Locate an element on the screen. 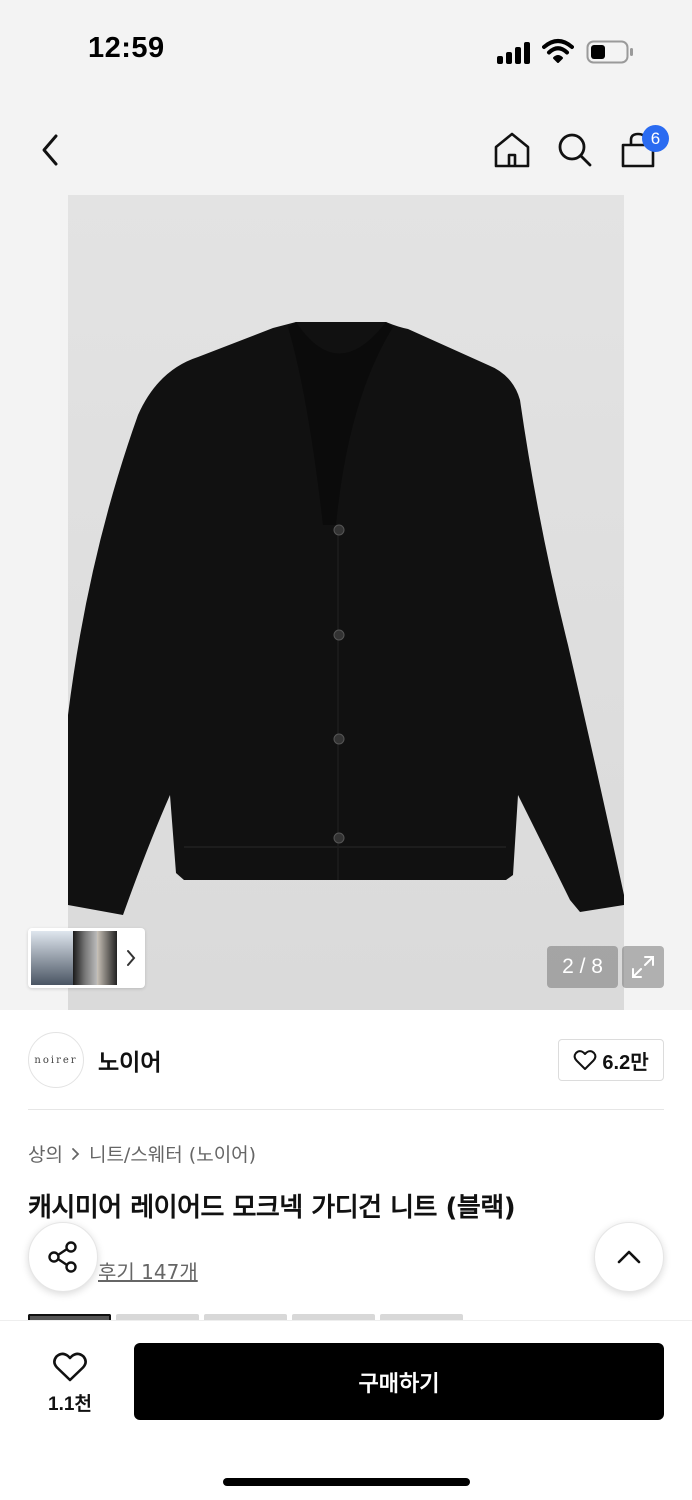 This screenshot has width=692, height=1500. cart-count-badge: 6 is located at coordinates (655, 138).